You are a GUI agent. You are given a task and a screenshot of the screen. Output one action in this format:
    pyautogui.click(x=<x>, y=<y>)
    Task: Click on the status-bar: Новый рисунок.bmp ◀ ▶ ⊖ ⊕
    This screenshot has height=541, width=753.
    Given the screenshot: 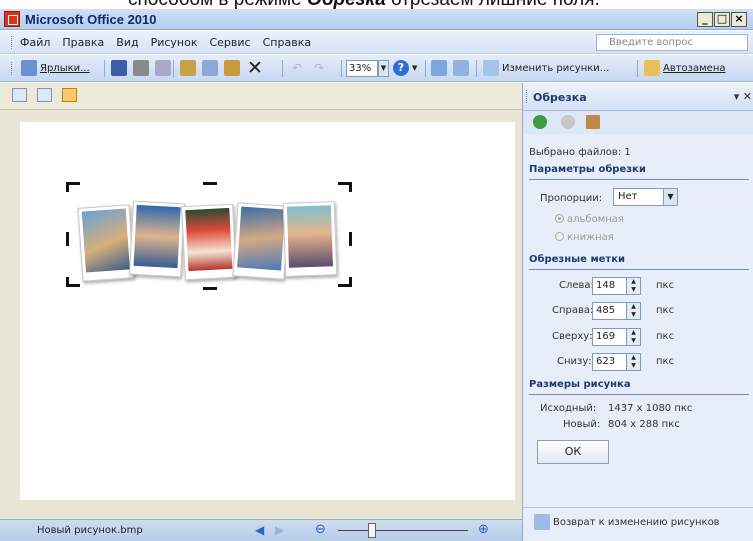 What is the action you would take?
    pyautogui.click(x=261, y=530)
    